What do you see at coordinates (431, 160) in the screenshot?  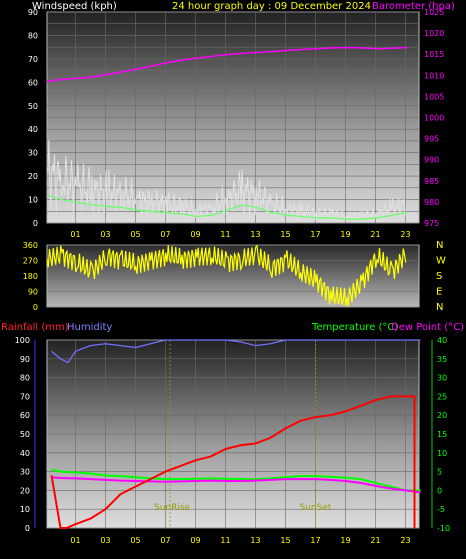 I see `barometer-tick-label: 990` at bounding box center [431, 160].